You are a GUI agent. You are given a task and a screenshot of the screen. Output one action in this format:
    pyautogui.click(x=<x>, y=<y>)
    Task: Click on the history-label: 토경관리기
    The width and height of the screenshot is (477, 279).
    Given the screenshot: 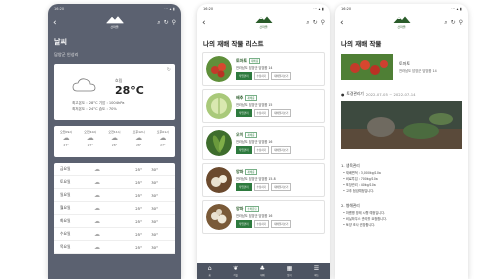 What is the action you would take?
    pyautogui.click(x=355, y=93)
    